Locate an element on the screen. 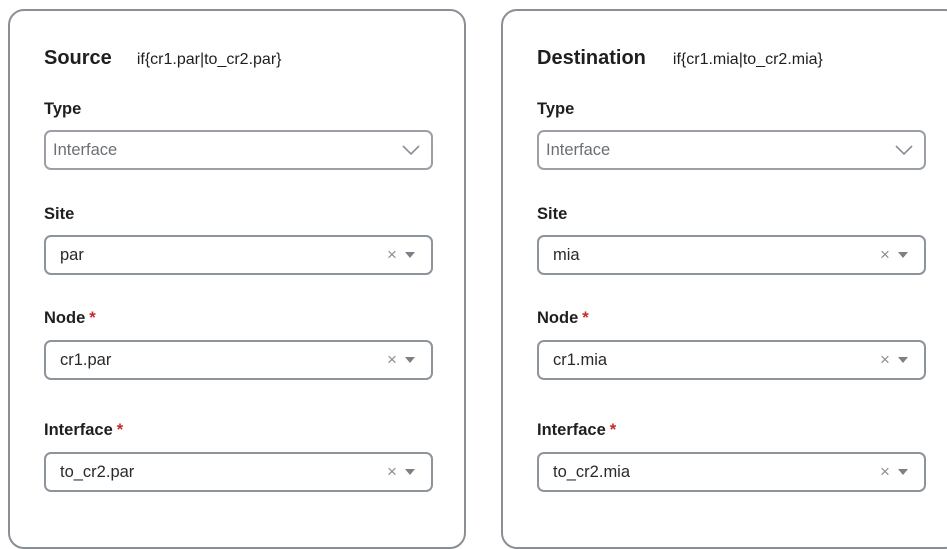 Image resolution: width=947 pixels, height=549 pixels. destination-type-label: Type is located at coordinates (555, 109).